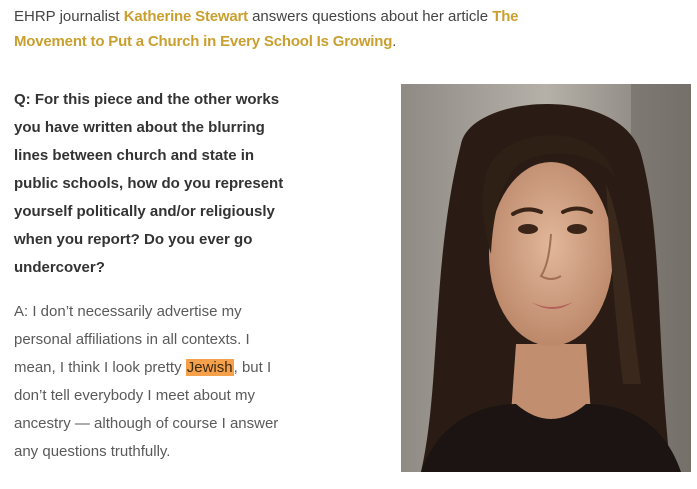  What do you see at coordinates (394, 41) in the screenshot?
I see `intro-suffix: .` at bounding box center [394, 41].